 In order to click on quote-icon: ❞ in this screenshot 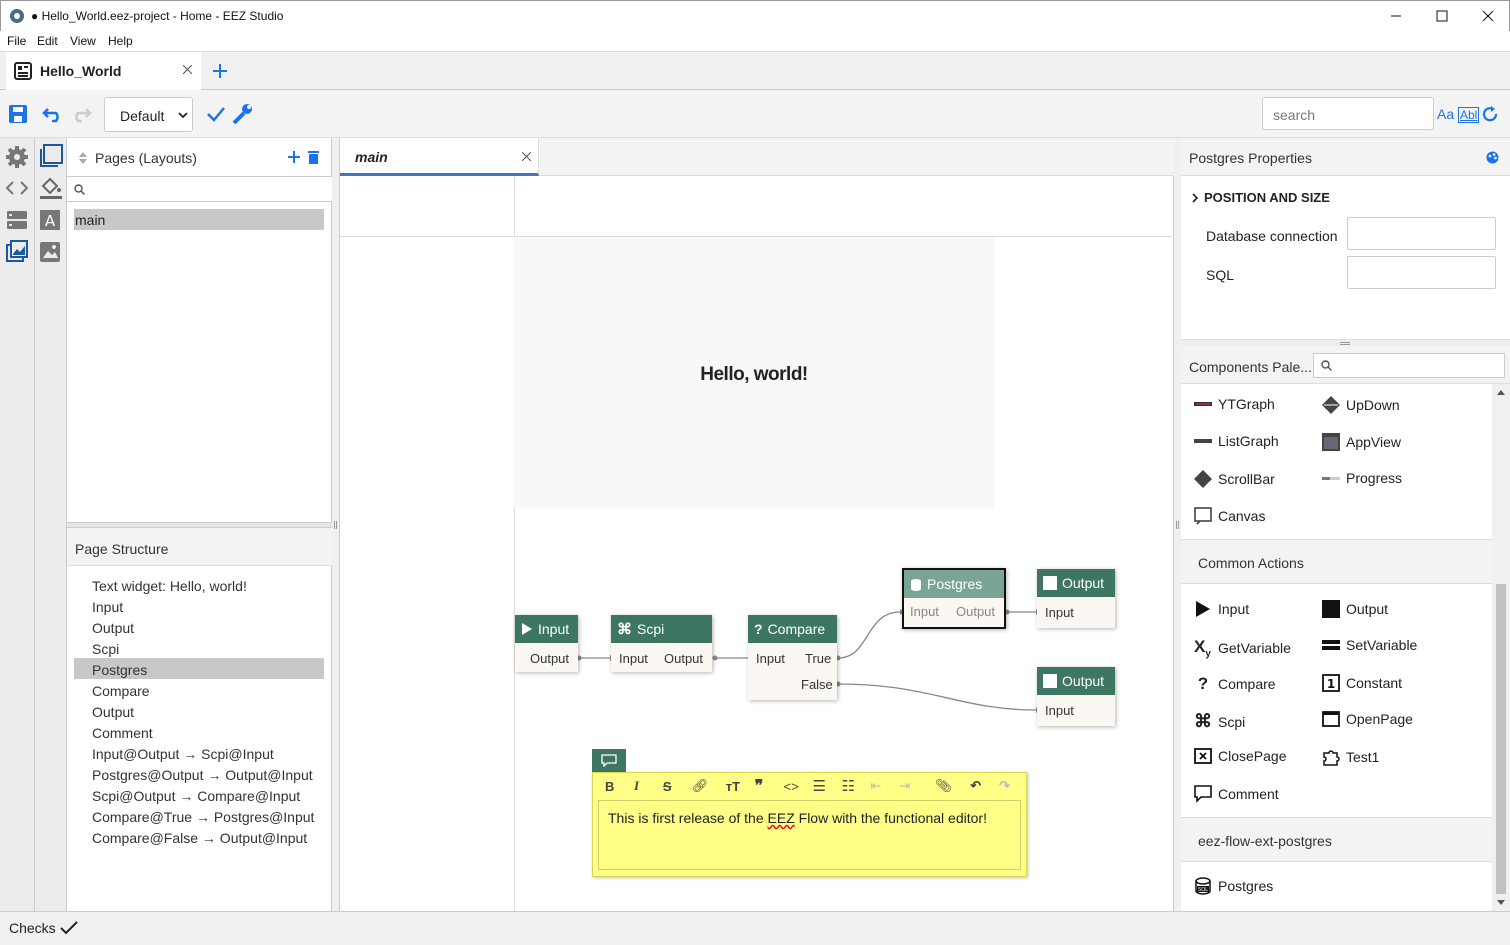, I will do `click(769, 786)`.